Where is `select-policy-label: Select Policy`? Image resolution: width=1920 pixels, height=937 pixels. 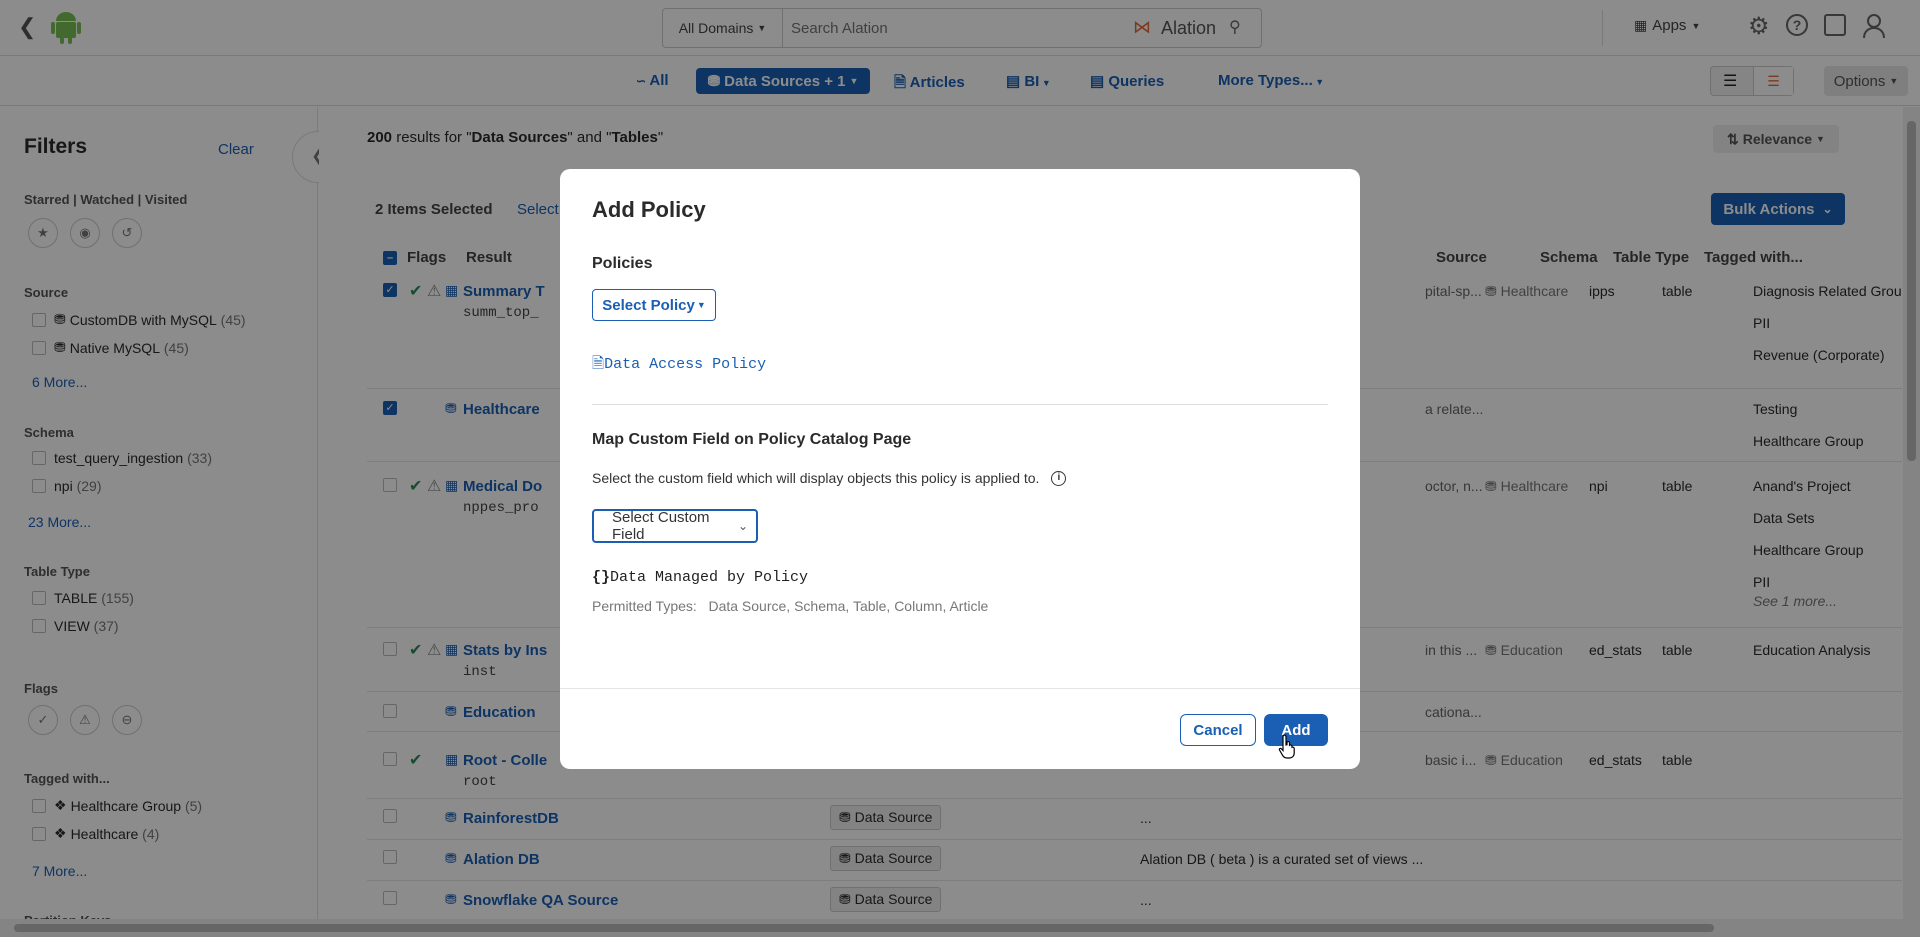 select-policy-label: Select Policy is located at coordinates (648, 305).